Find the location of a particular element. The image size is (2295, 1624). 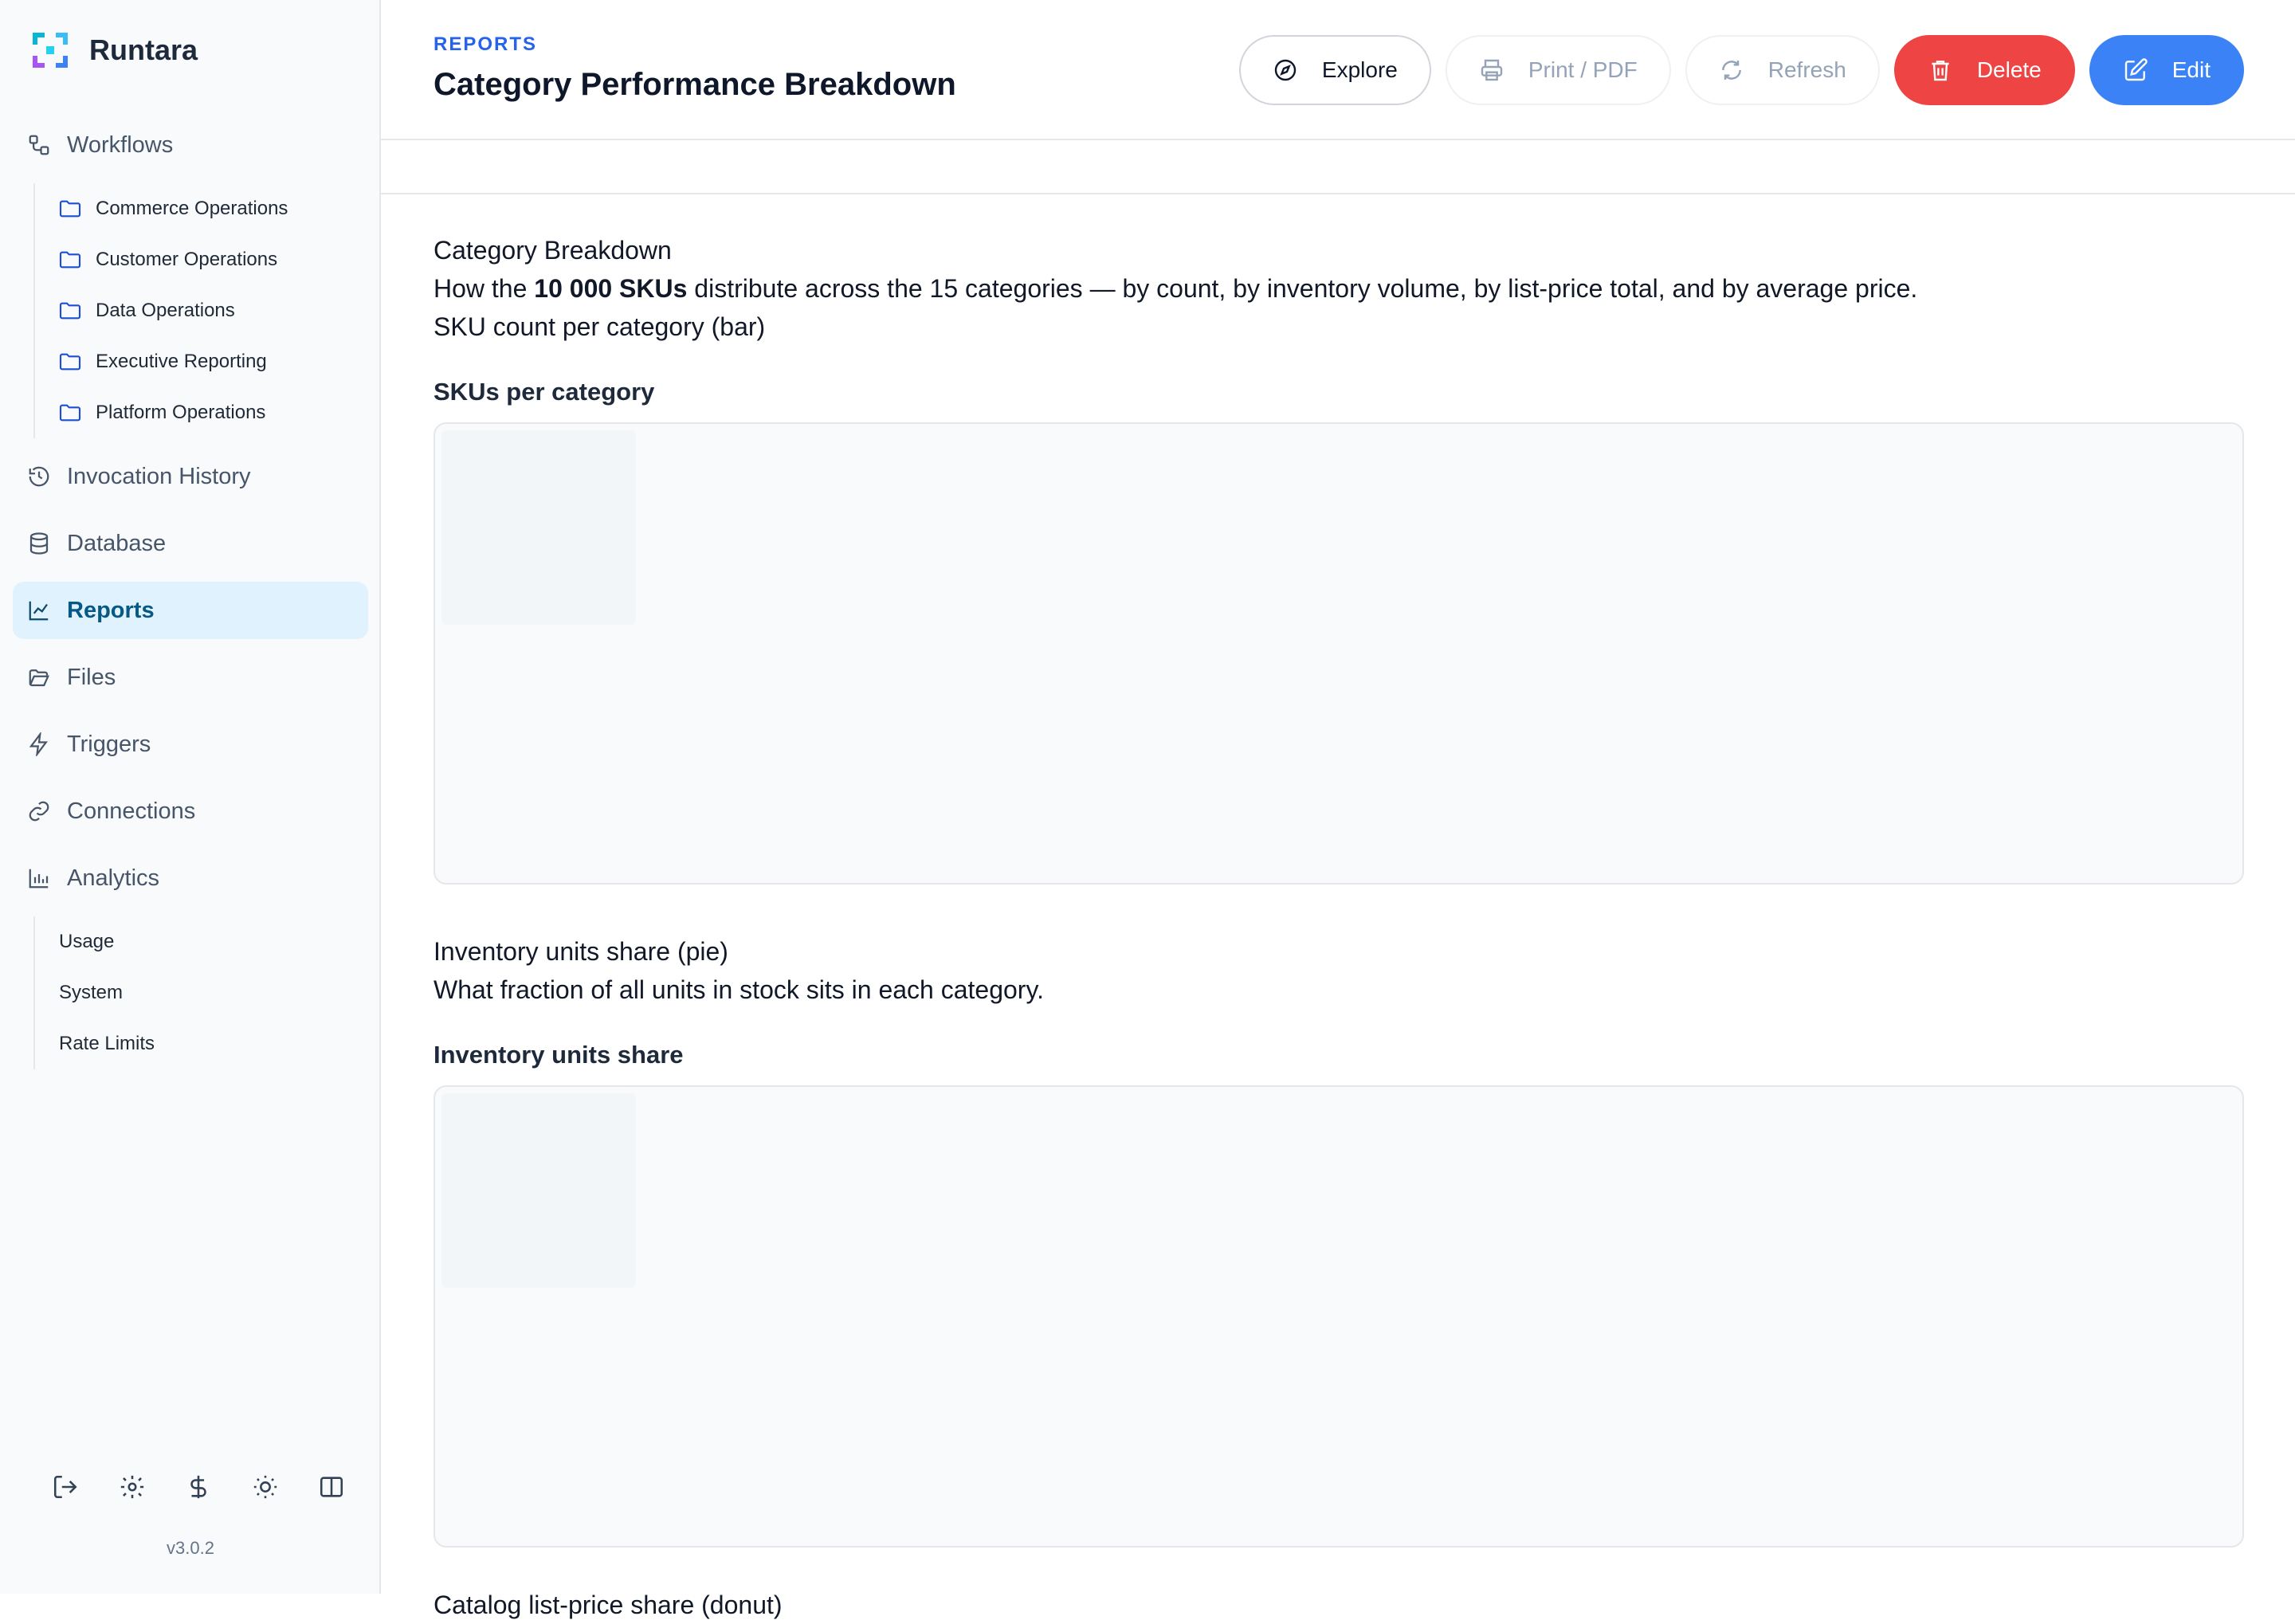

sidebar-item-invocation-history: Invocation History is located at coordinates (190, 476).